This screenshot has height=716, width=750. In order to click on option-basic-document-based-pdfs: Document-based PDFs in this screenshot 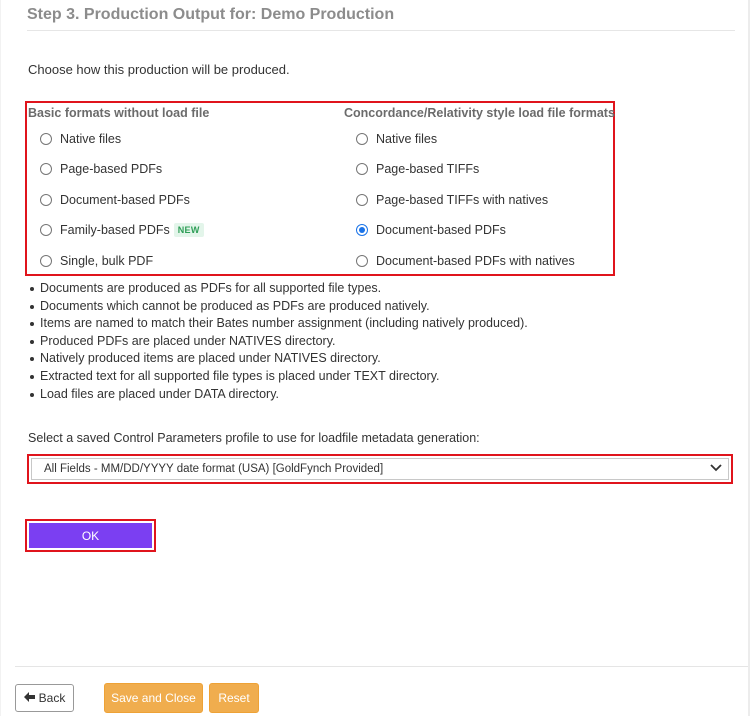, I will do `click(115, 200)`.